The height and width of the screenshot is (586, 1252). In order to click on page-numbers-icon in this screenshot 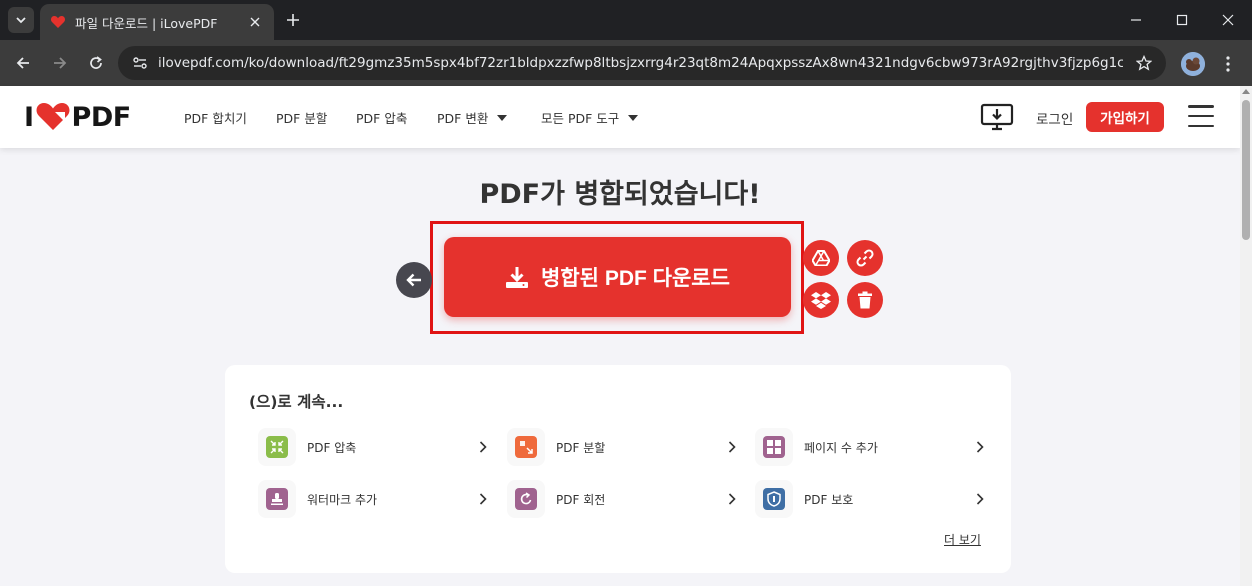, I will do `click(774, 447)`.